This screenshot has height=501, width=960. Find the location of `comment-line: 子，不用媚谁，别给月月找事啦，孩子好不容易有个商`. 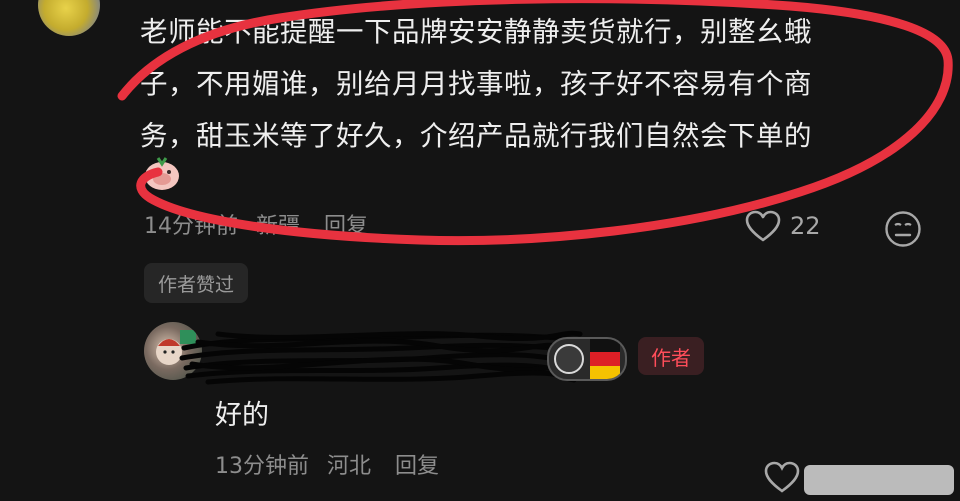

comment-line: 子，不用媚谁，别给月月找事啦，孩子好不容易有个商 is located at coordinates (476, 84).